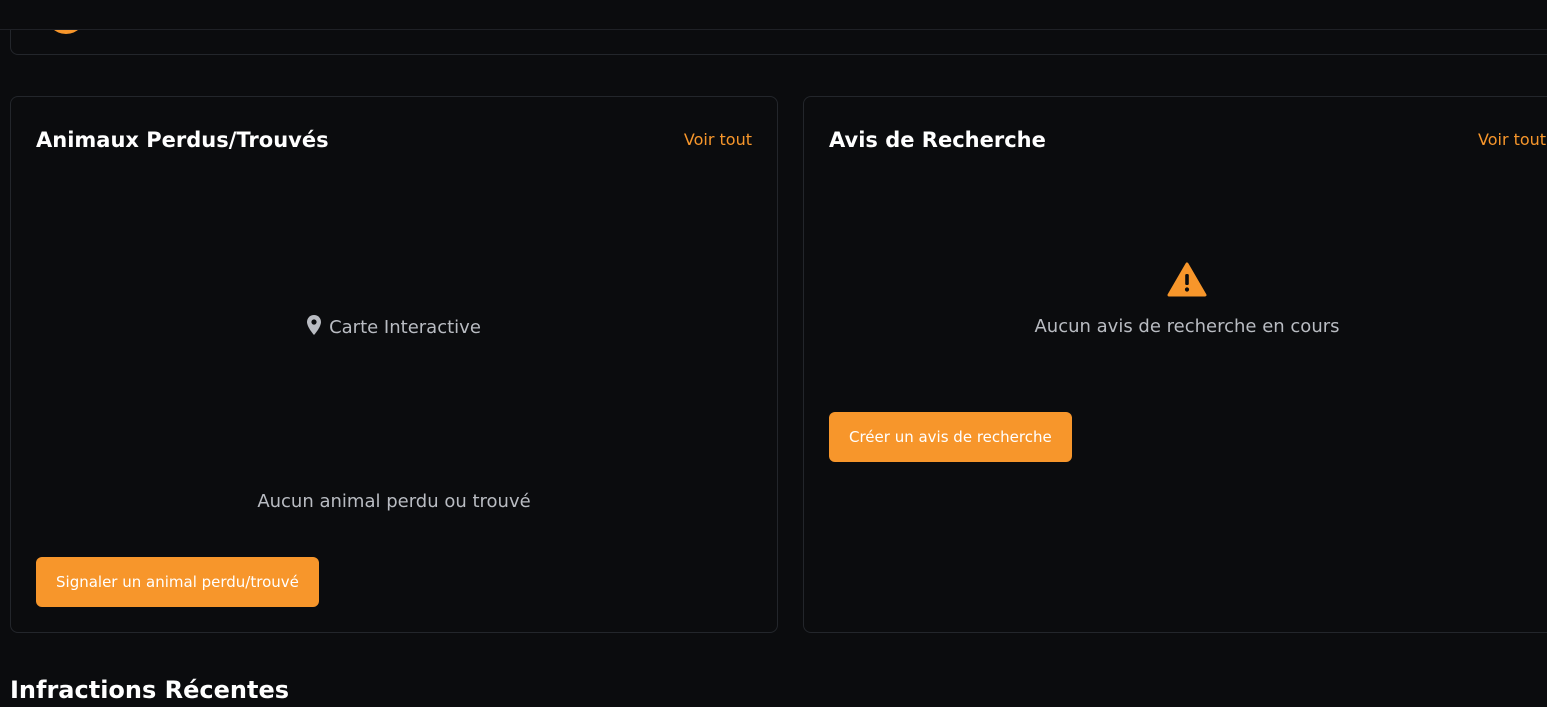 The width and height of the screenshot is (1547, 707). I want to click on interactive-map-placeholder: Carte Interactive, so click(394, 328).